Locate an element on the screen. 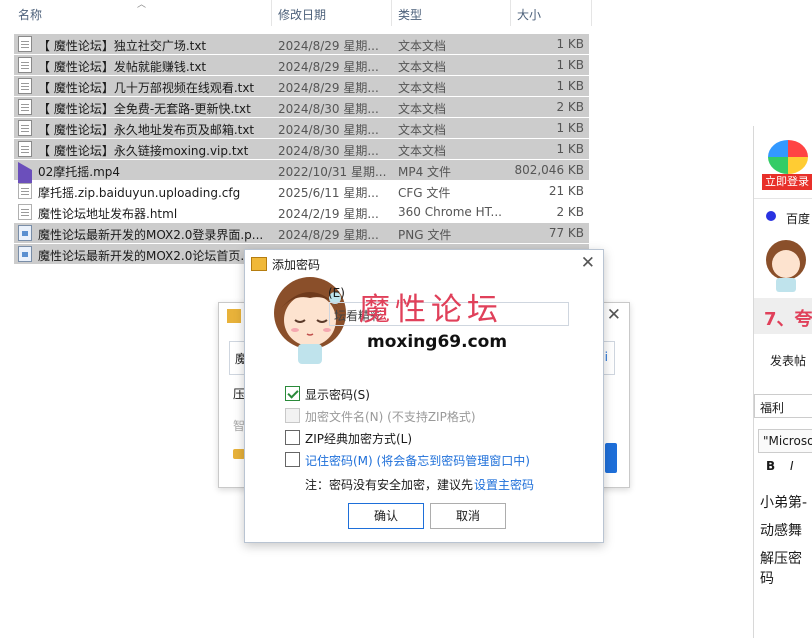 The height and width of the screenshot is (638, 812). sort-up-icon: ︿ is located at coordinates (142, 5).